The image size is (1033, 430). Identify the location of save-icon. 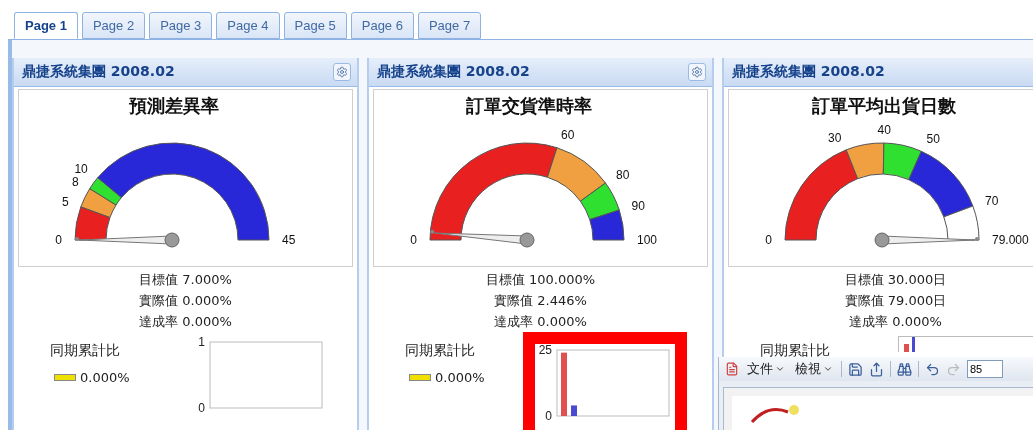
(855, 369).